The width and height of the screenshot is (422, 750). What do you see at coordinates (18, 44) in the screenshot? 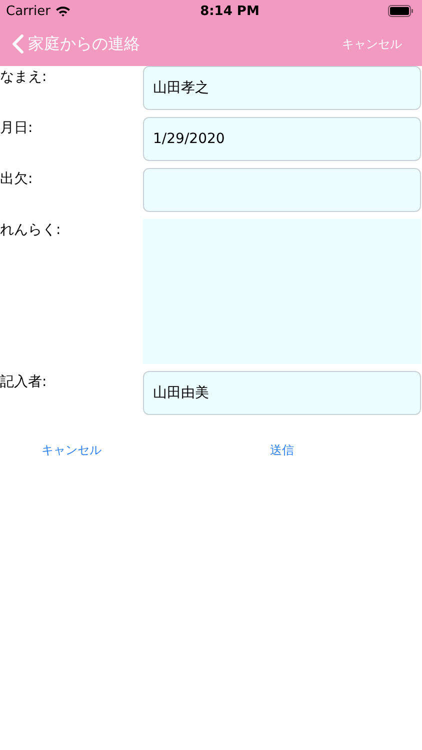
I see `chevron-left-icon` at bounding box center [18, 44].